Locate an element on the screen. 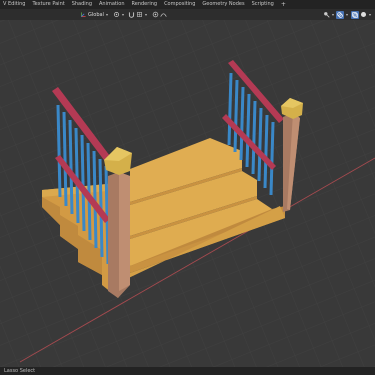  tab-geometry-nodes: Geometry Nodes is located at coordinates (223, 4).